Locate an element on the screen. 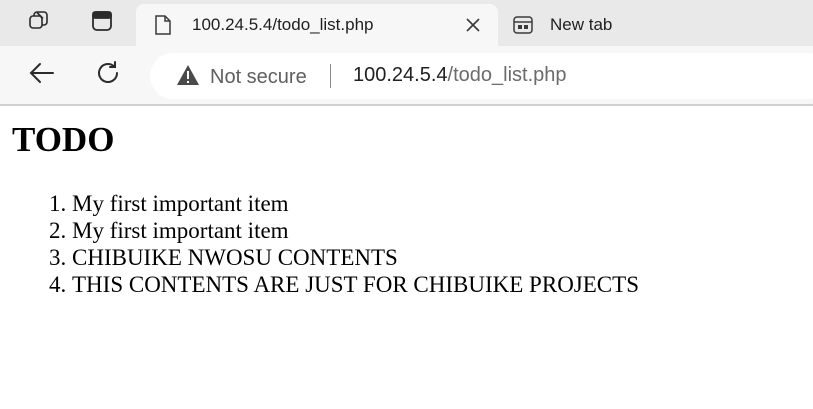  back-button is located at coordinates (42, 75).